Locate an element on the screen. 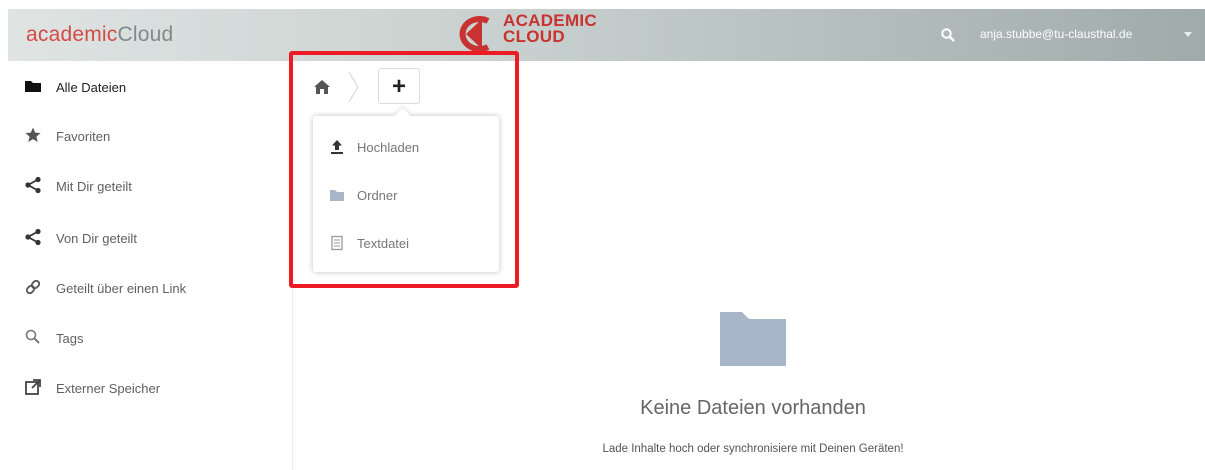 The image size is (1205, 470). sidebar-item-label: Von Dir geteilt is located at coordinates (96, 238).